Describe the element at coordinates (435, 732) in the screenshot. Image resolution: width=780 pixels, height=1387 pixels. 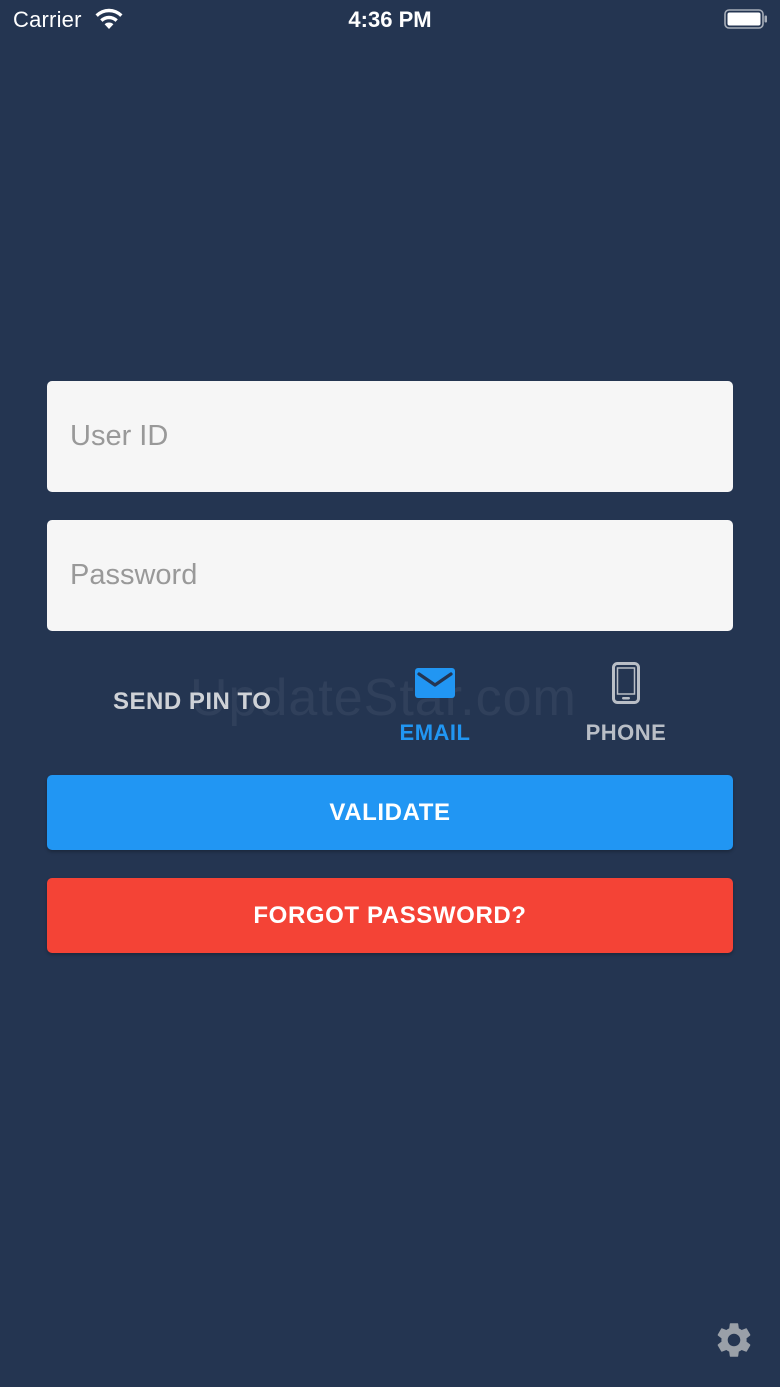
I see `option-email-label: EMAIL` at that location.